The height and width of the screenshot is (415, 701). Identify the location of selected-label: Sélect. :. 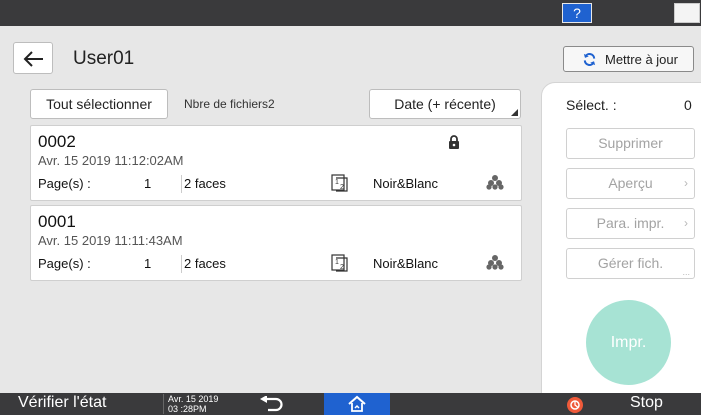
(591, 105).